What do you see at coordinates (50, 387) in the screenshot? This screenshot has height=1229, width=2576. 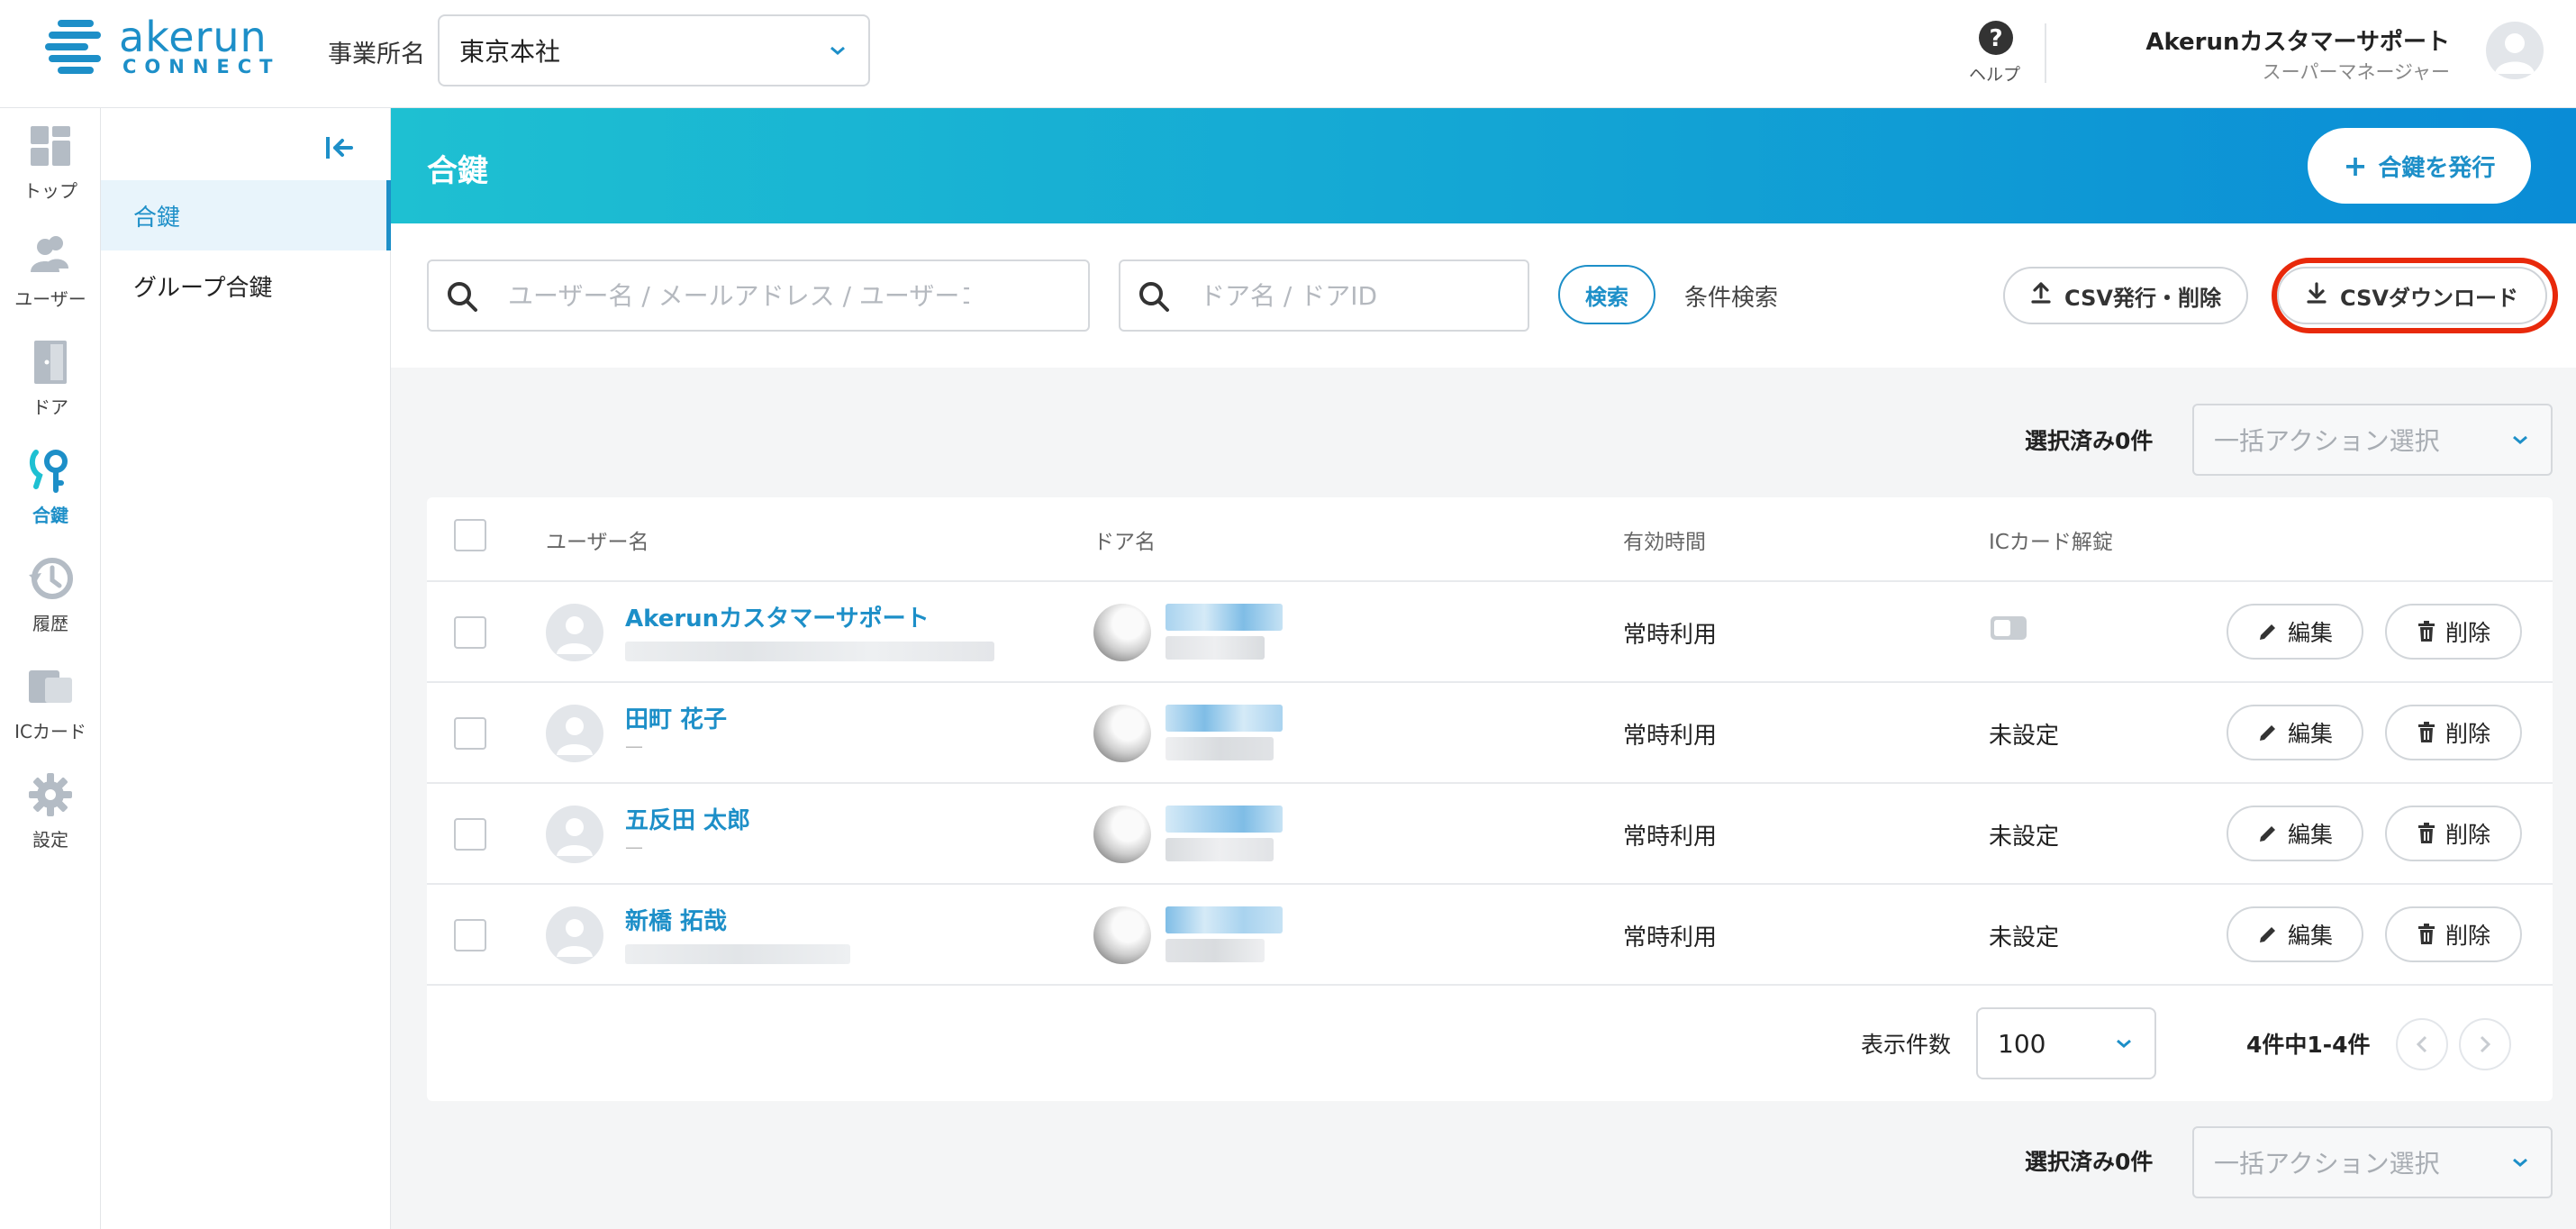 I see `nav-item-door: ドア` at bounding box center [50, 387].